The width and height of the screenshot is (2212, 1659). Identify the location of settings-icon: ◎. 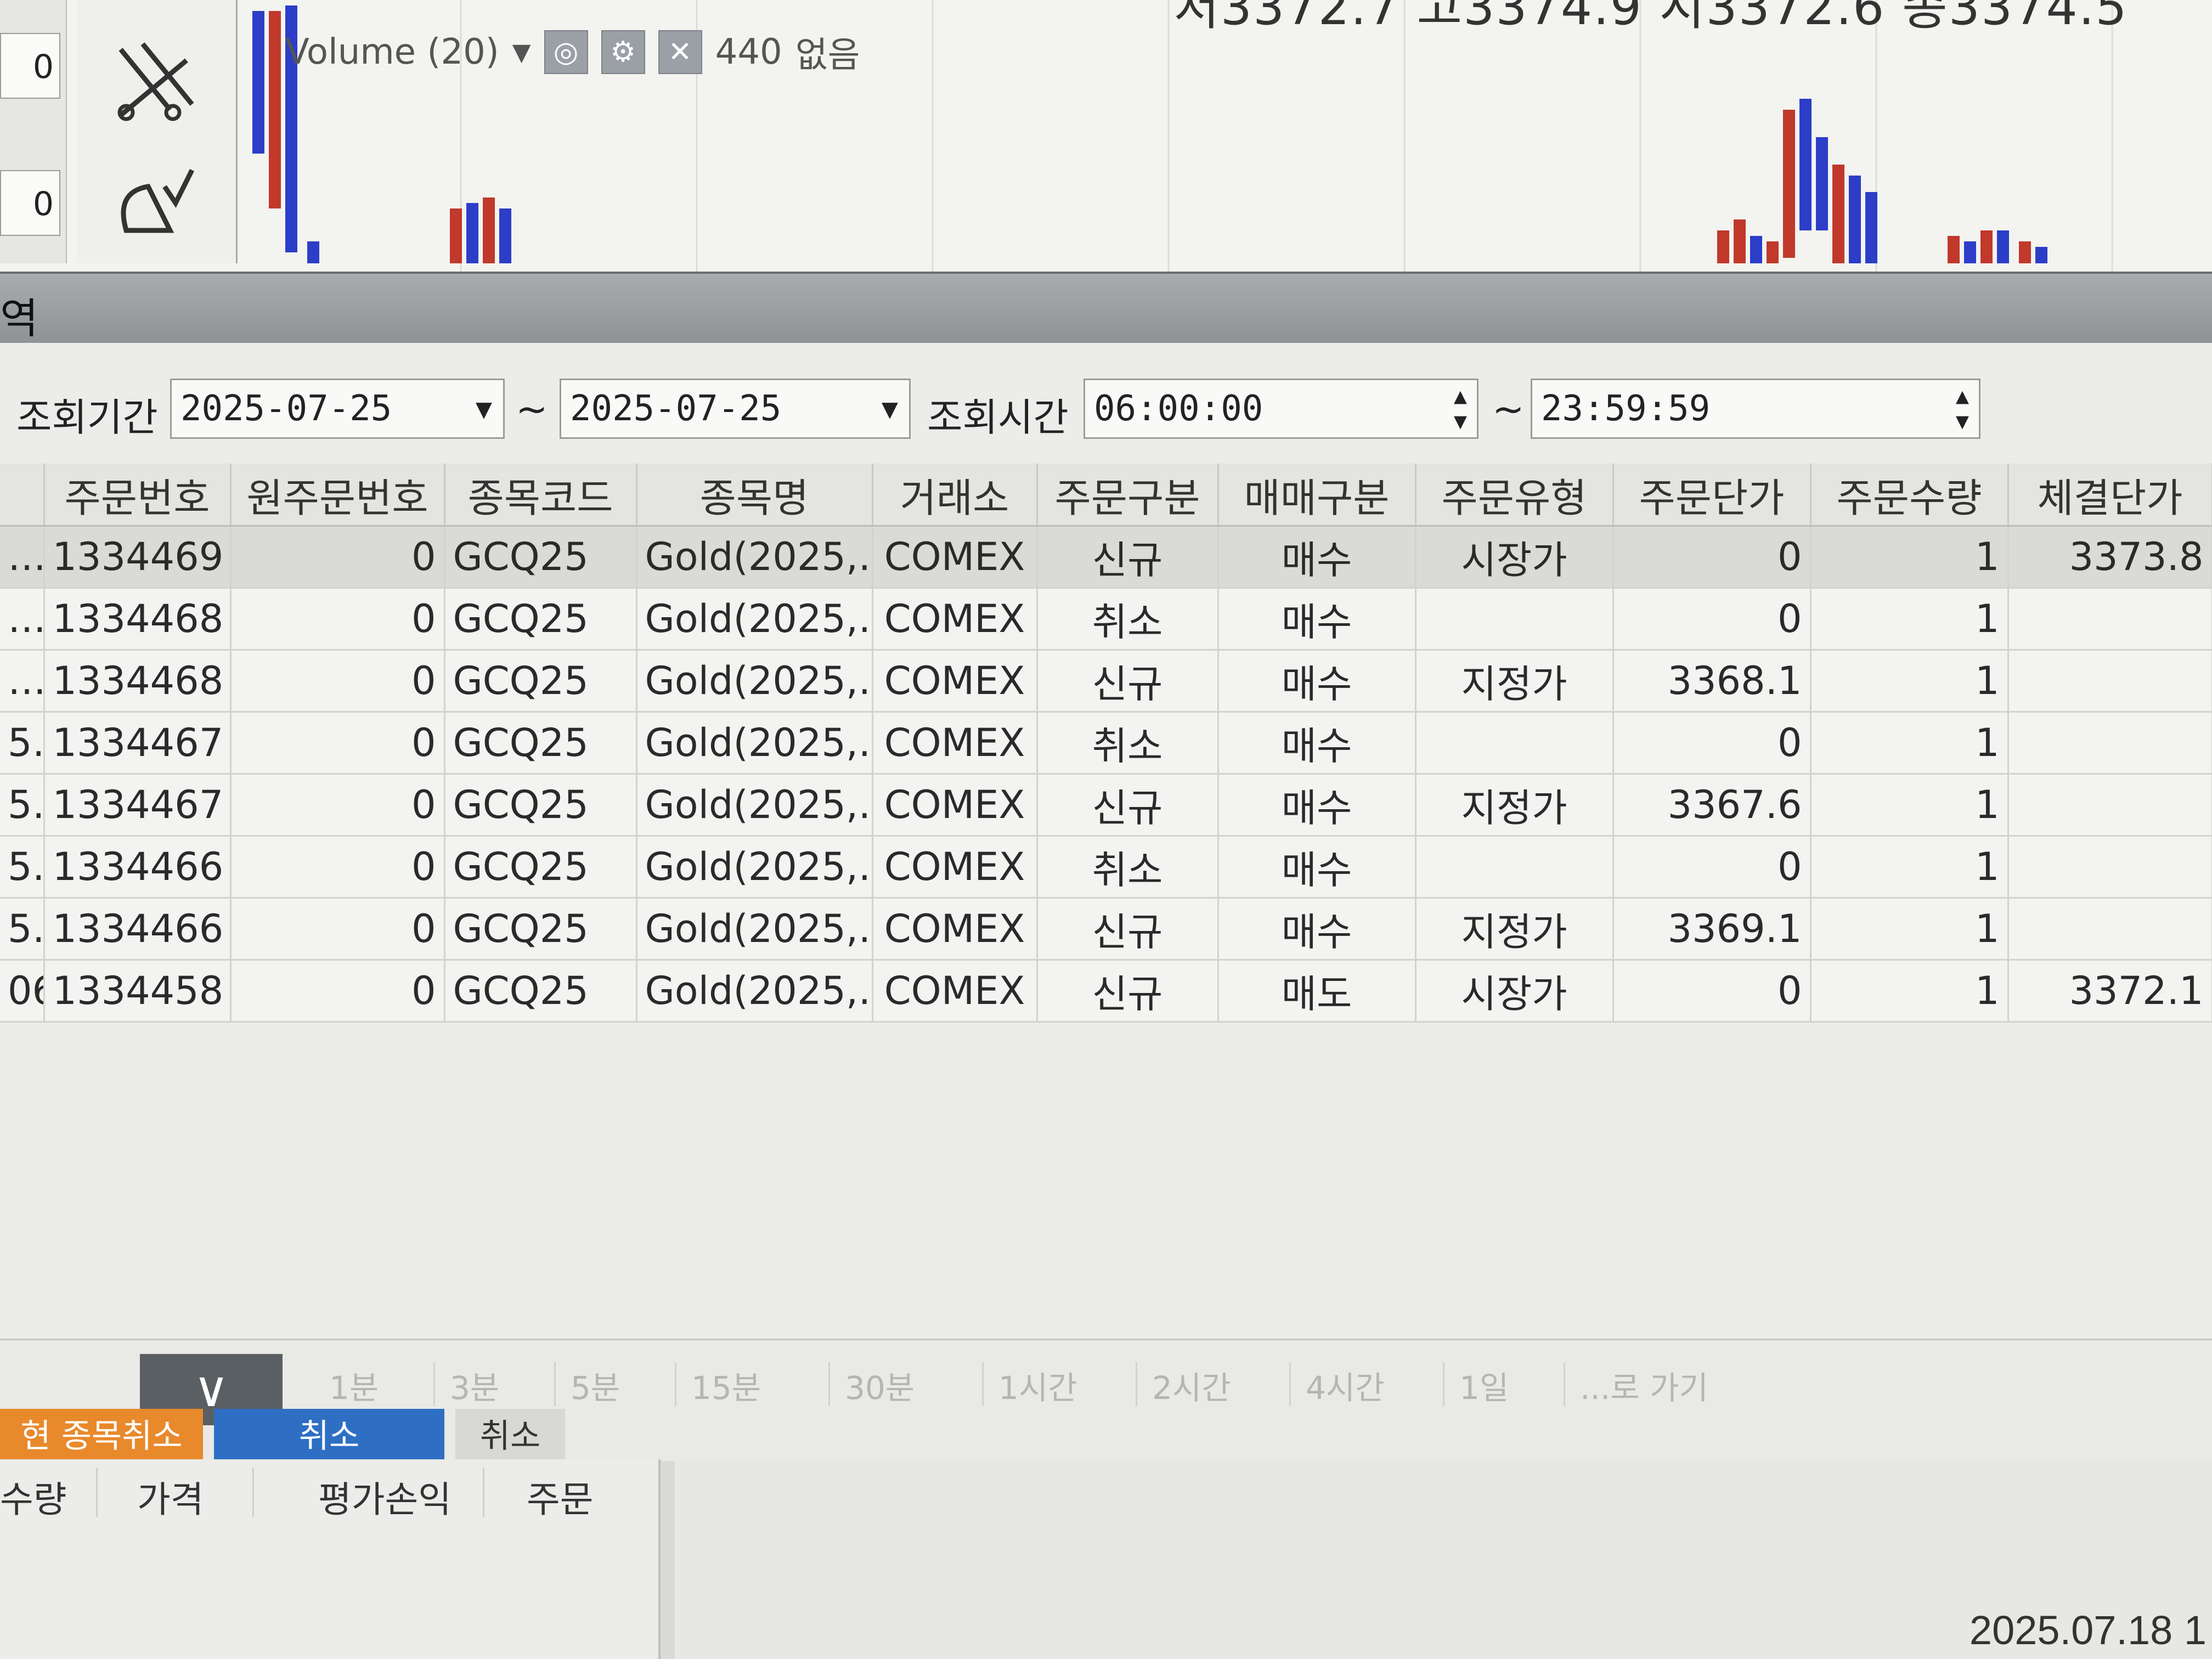
(566, 52).